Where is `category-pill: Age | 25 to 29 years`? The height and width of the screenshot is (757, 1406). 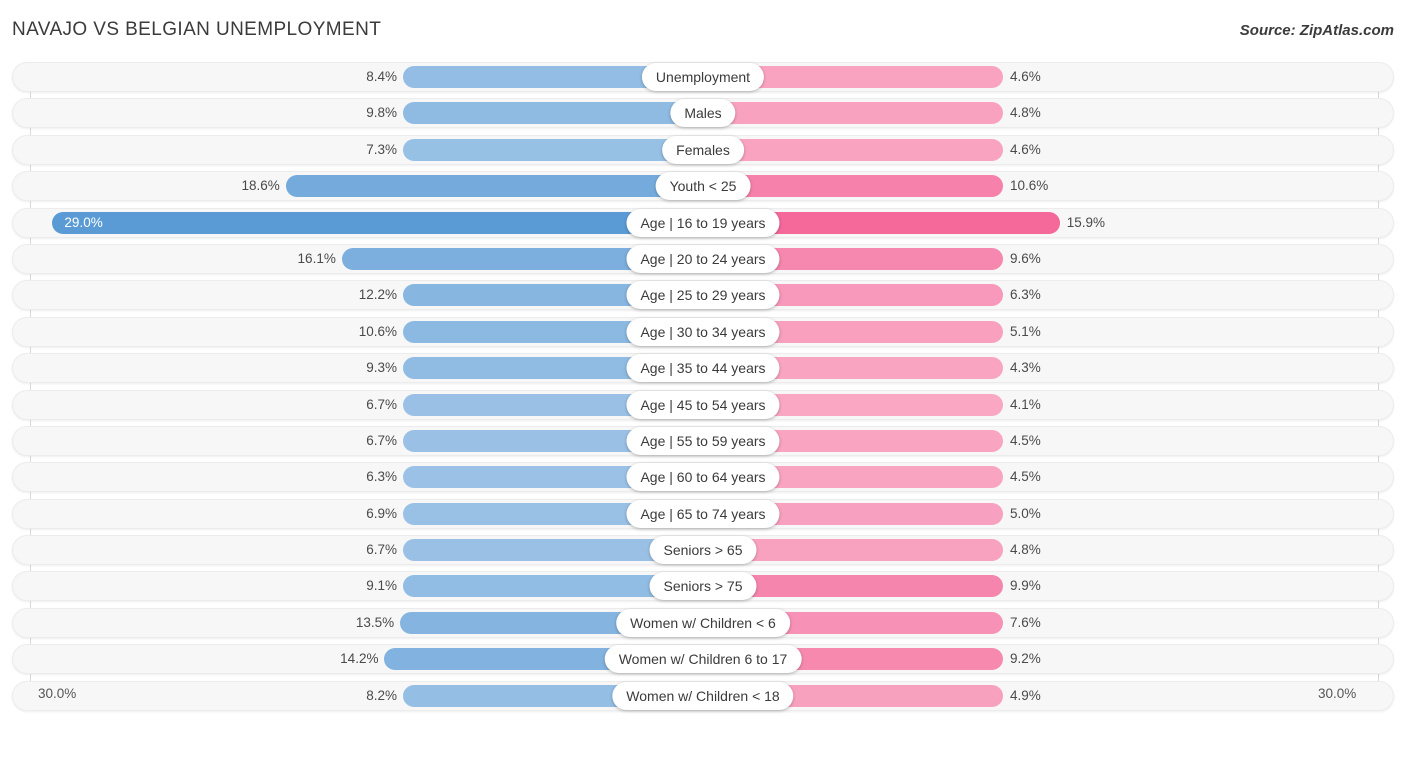
category-pill: Age | 25 to 29 years is located at coordinates (703, 295).